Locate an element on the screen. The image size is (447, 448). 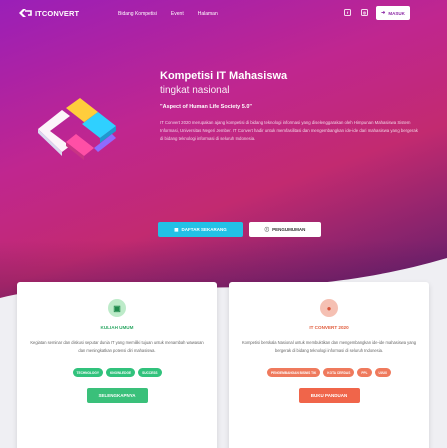
register-label: DAFTAR SEKARANG is located at coordinates (204, 229).